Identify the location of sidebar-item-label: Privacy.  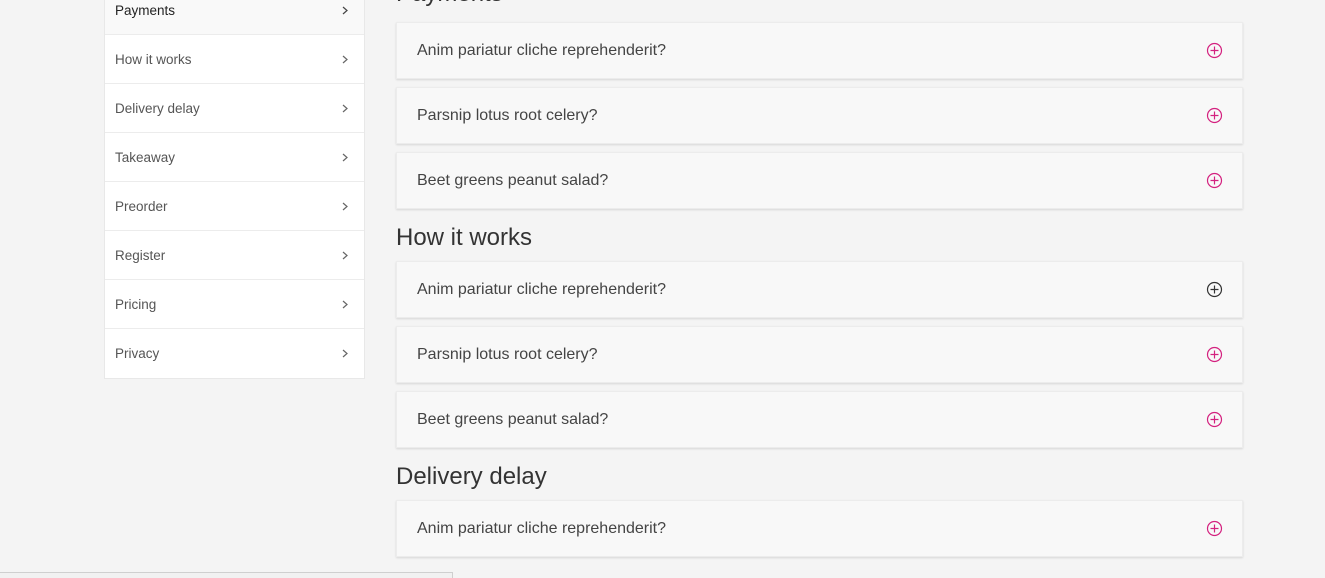
(137, 353).